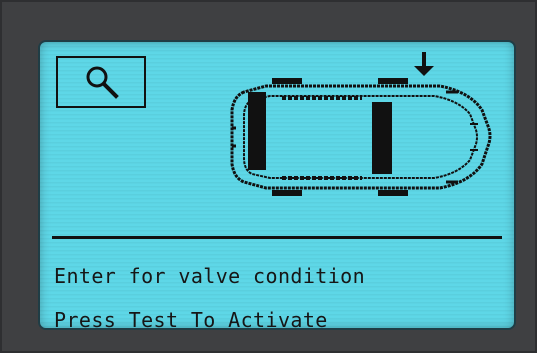  I want to click on instruction-line-activate: Press Test To Activate, so click(191, 319).